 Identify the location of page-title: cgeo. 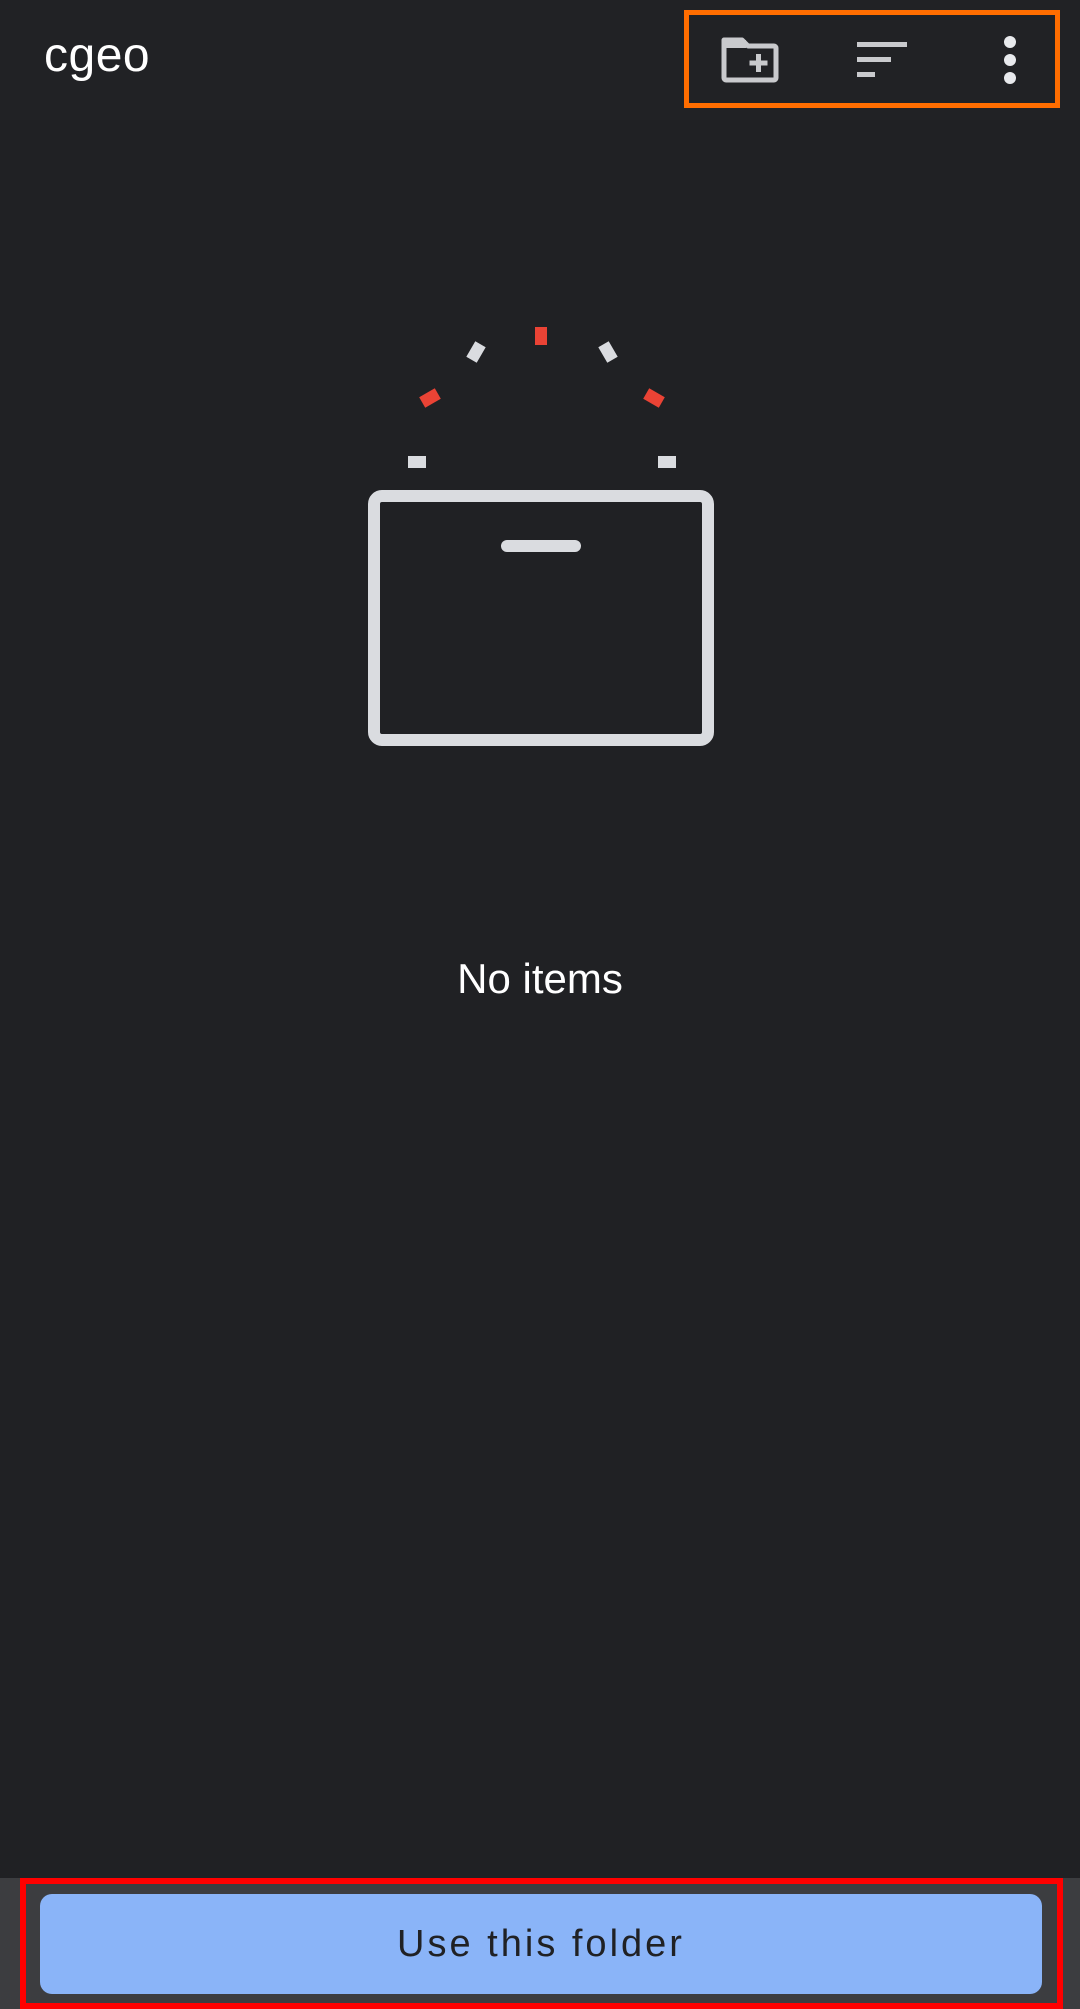
(97, 55).